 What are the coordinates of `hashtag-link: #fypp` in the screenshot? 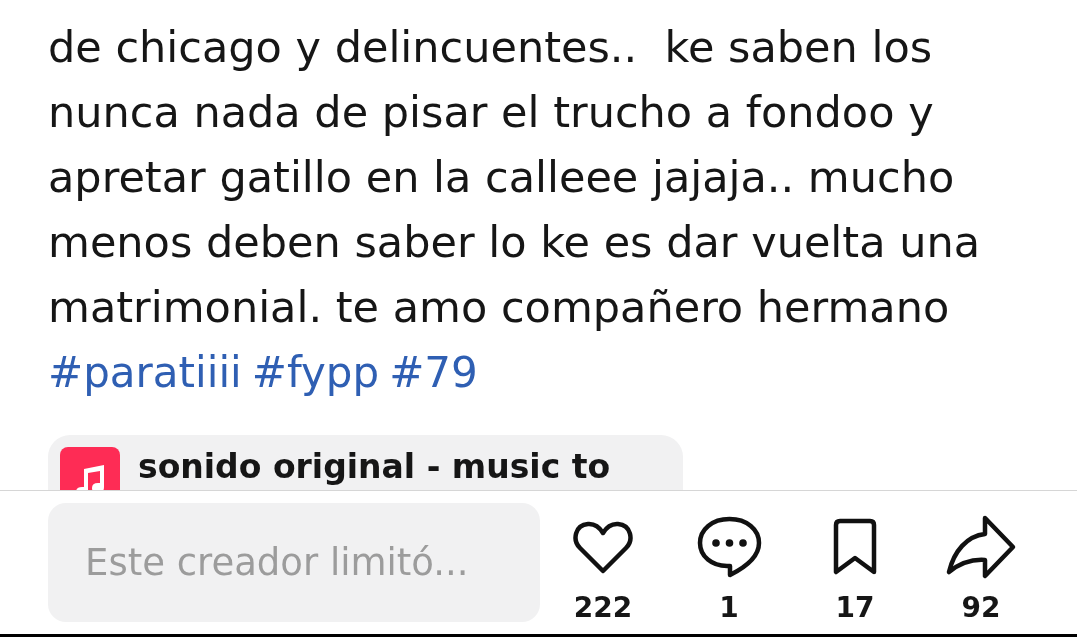 It's located at (315, 372).